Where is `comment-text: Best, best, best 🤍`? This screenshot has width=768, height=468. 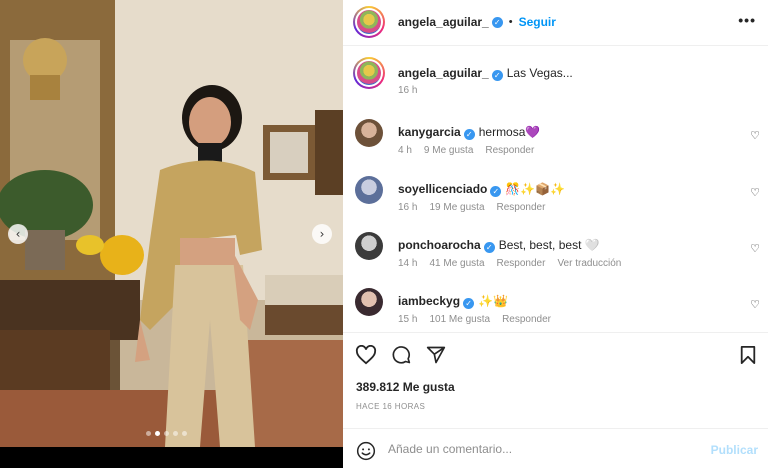 comment-text: Best, best, best 🤍 is located at coordinates (549, 245).